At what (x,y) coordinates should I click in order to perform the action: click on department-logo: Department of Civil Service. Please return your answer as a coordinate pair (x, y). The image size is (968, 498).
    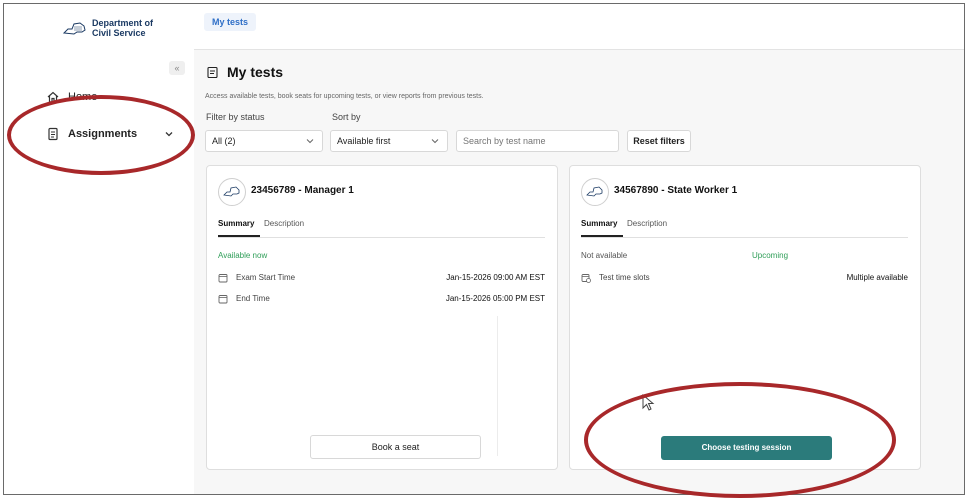
    Looking at the image, I should click on (107, 28).